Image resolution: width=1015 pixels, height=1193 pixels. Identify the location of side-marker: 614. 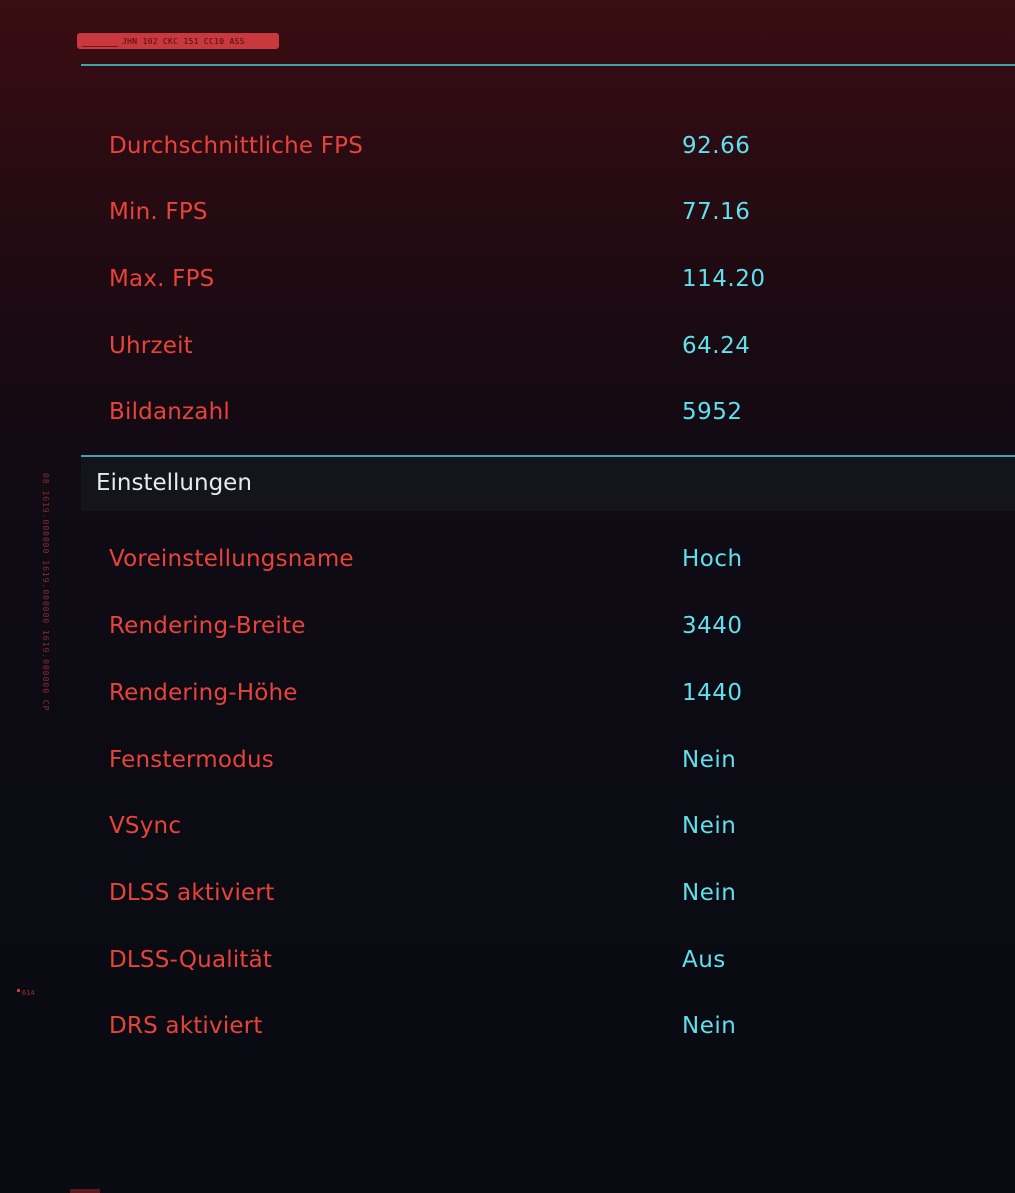
(26, 993).